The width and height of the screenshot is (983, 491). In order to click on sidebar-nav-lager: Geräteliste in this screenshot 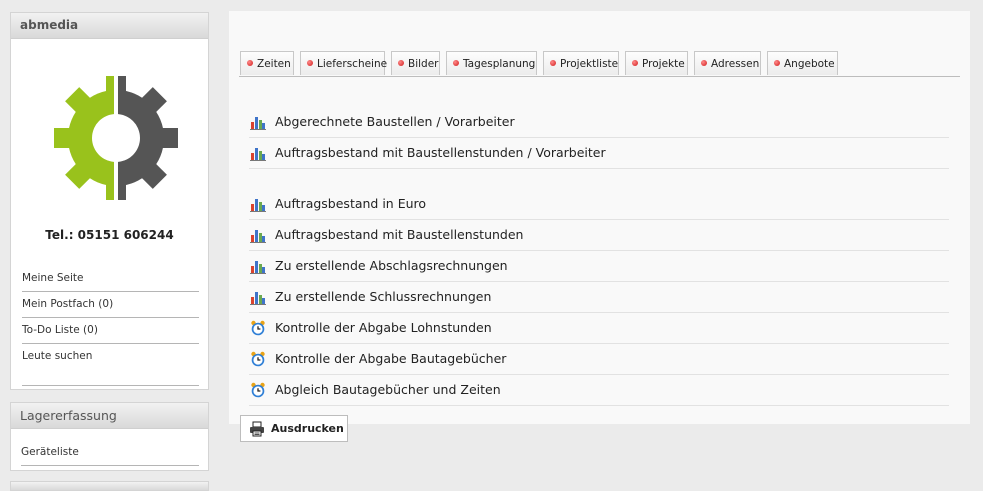, I will do `click(110, 453)`.